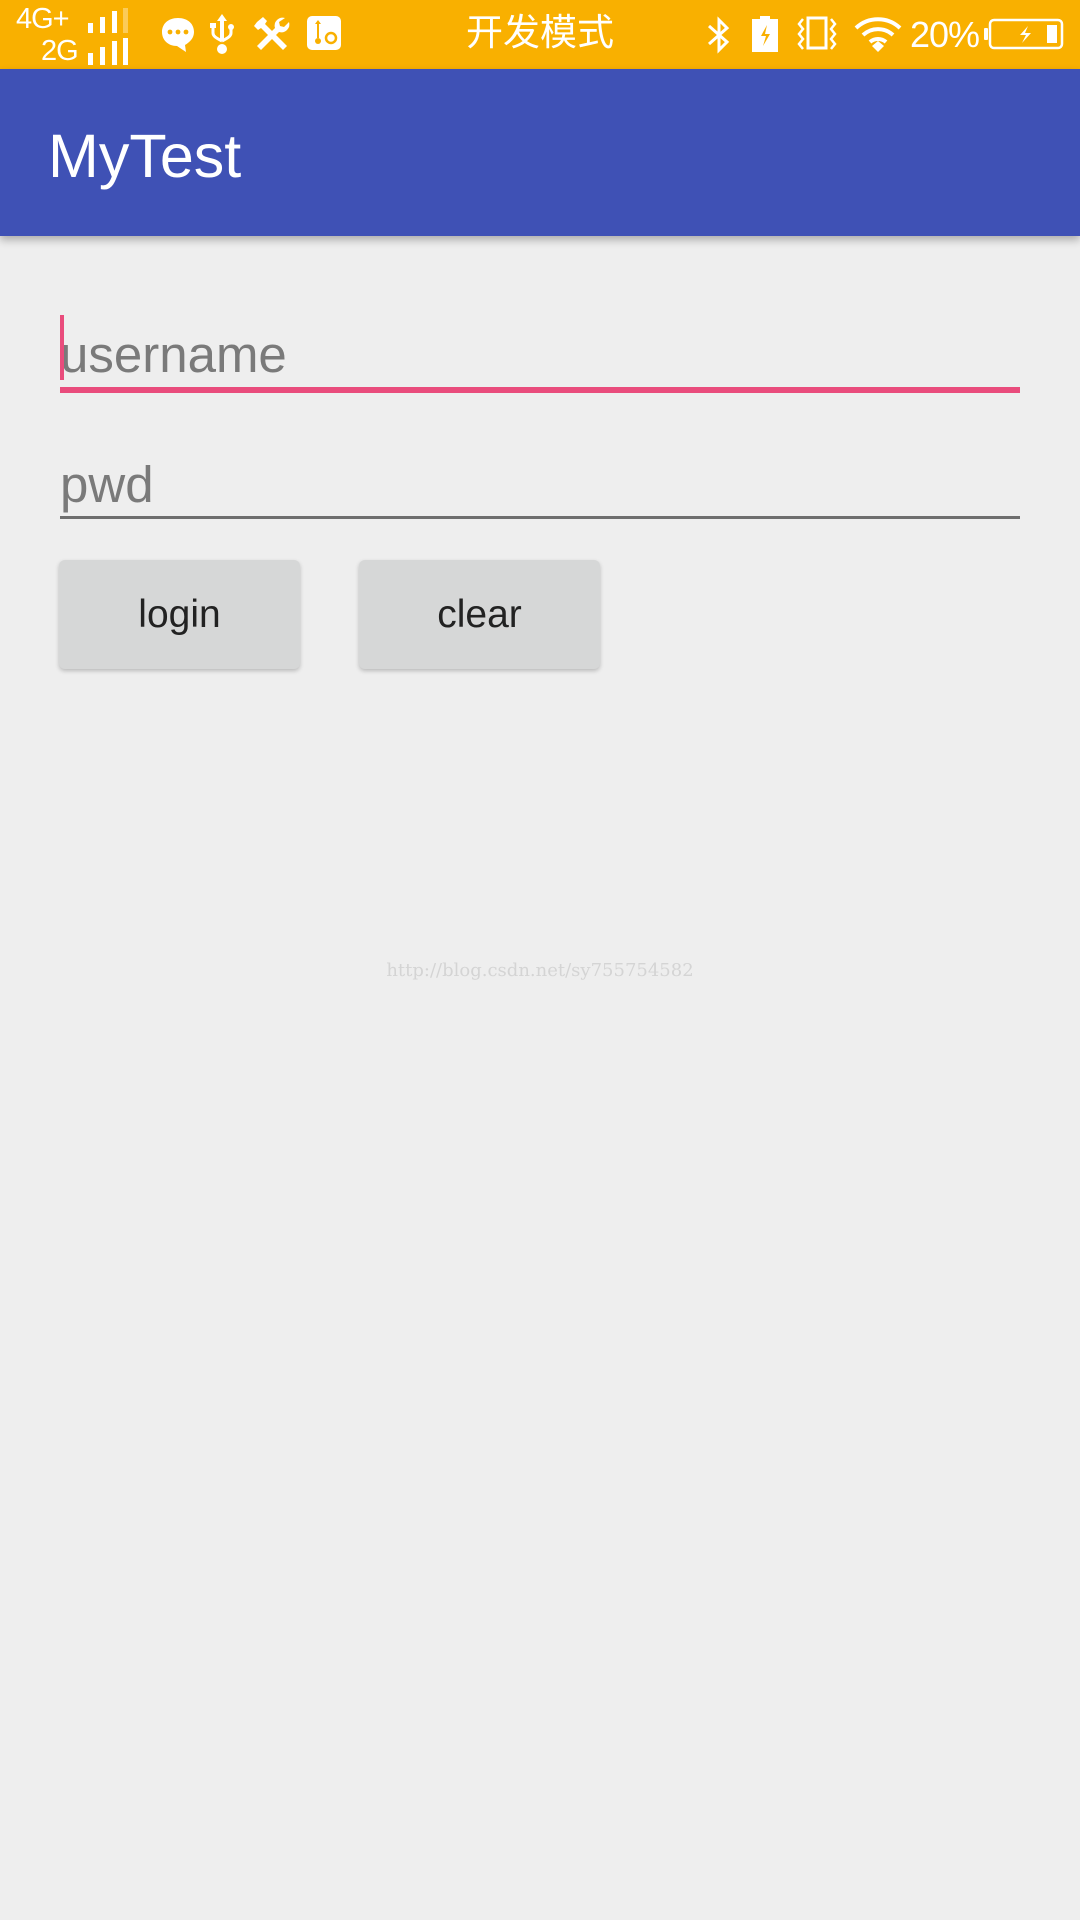 The width and height of the screenshot is (1080, 1920). What do you see at coordinates (817, 33) in the screenshot?
I see `vibrate-icon` at bounding box center [817, 33].